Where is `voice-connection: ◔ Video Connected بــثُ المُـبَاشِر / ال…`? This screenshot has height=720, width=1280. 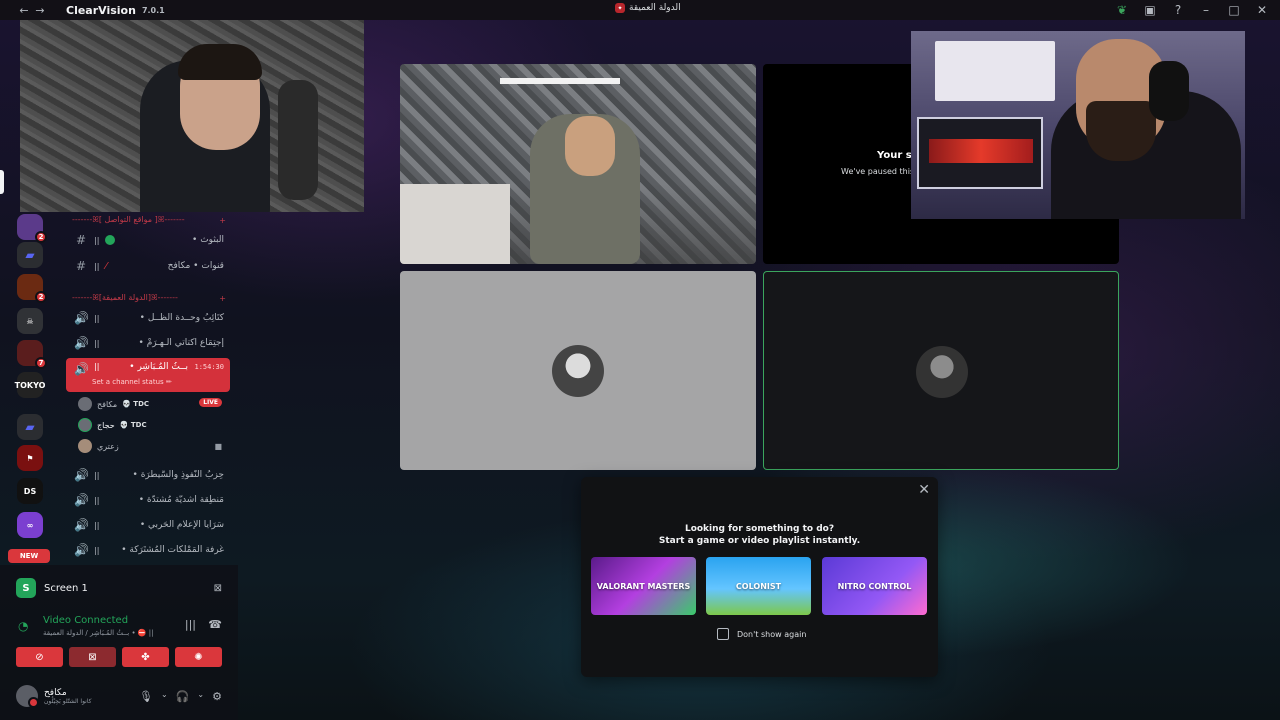 voice-connection: ◔ Video Connected بــثُ المُـبَاشِر / ال… is located at coordinates (121, 628).